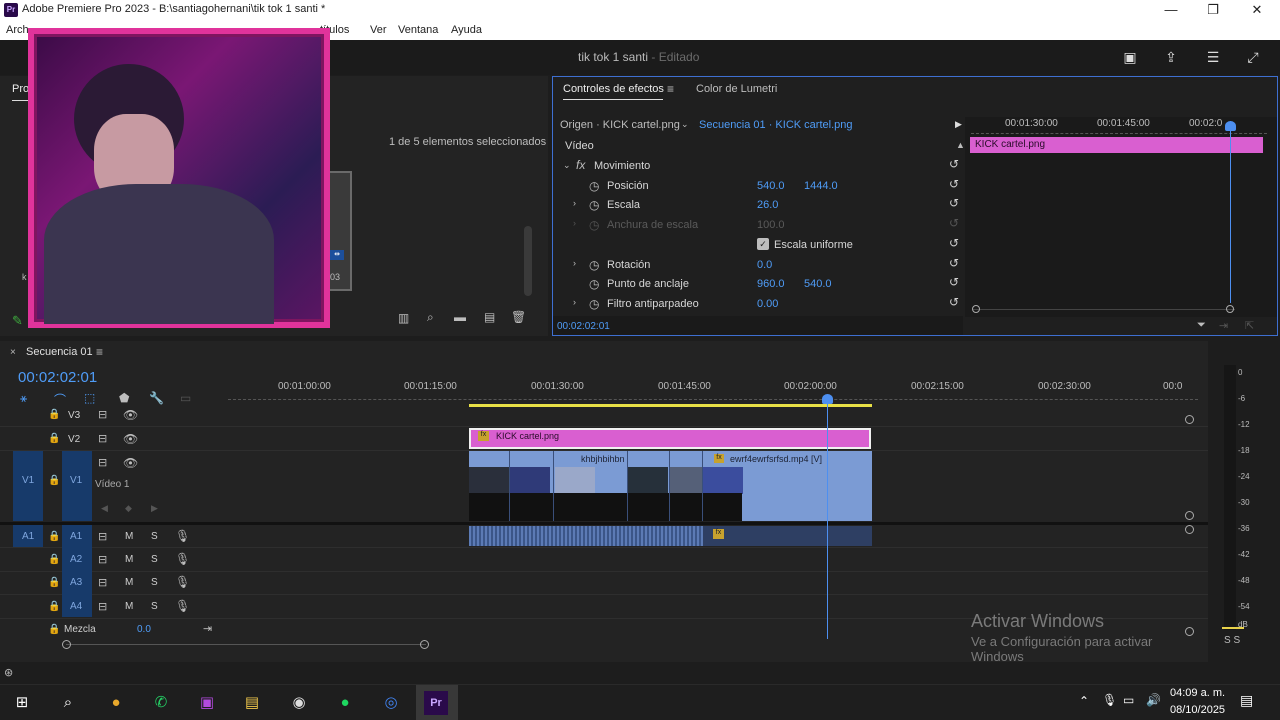 The image size is (1280, 720). Describe the element at coordinates (246, 644) in the screenshot. I see `horizontal-scrollbar` at that location.